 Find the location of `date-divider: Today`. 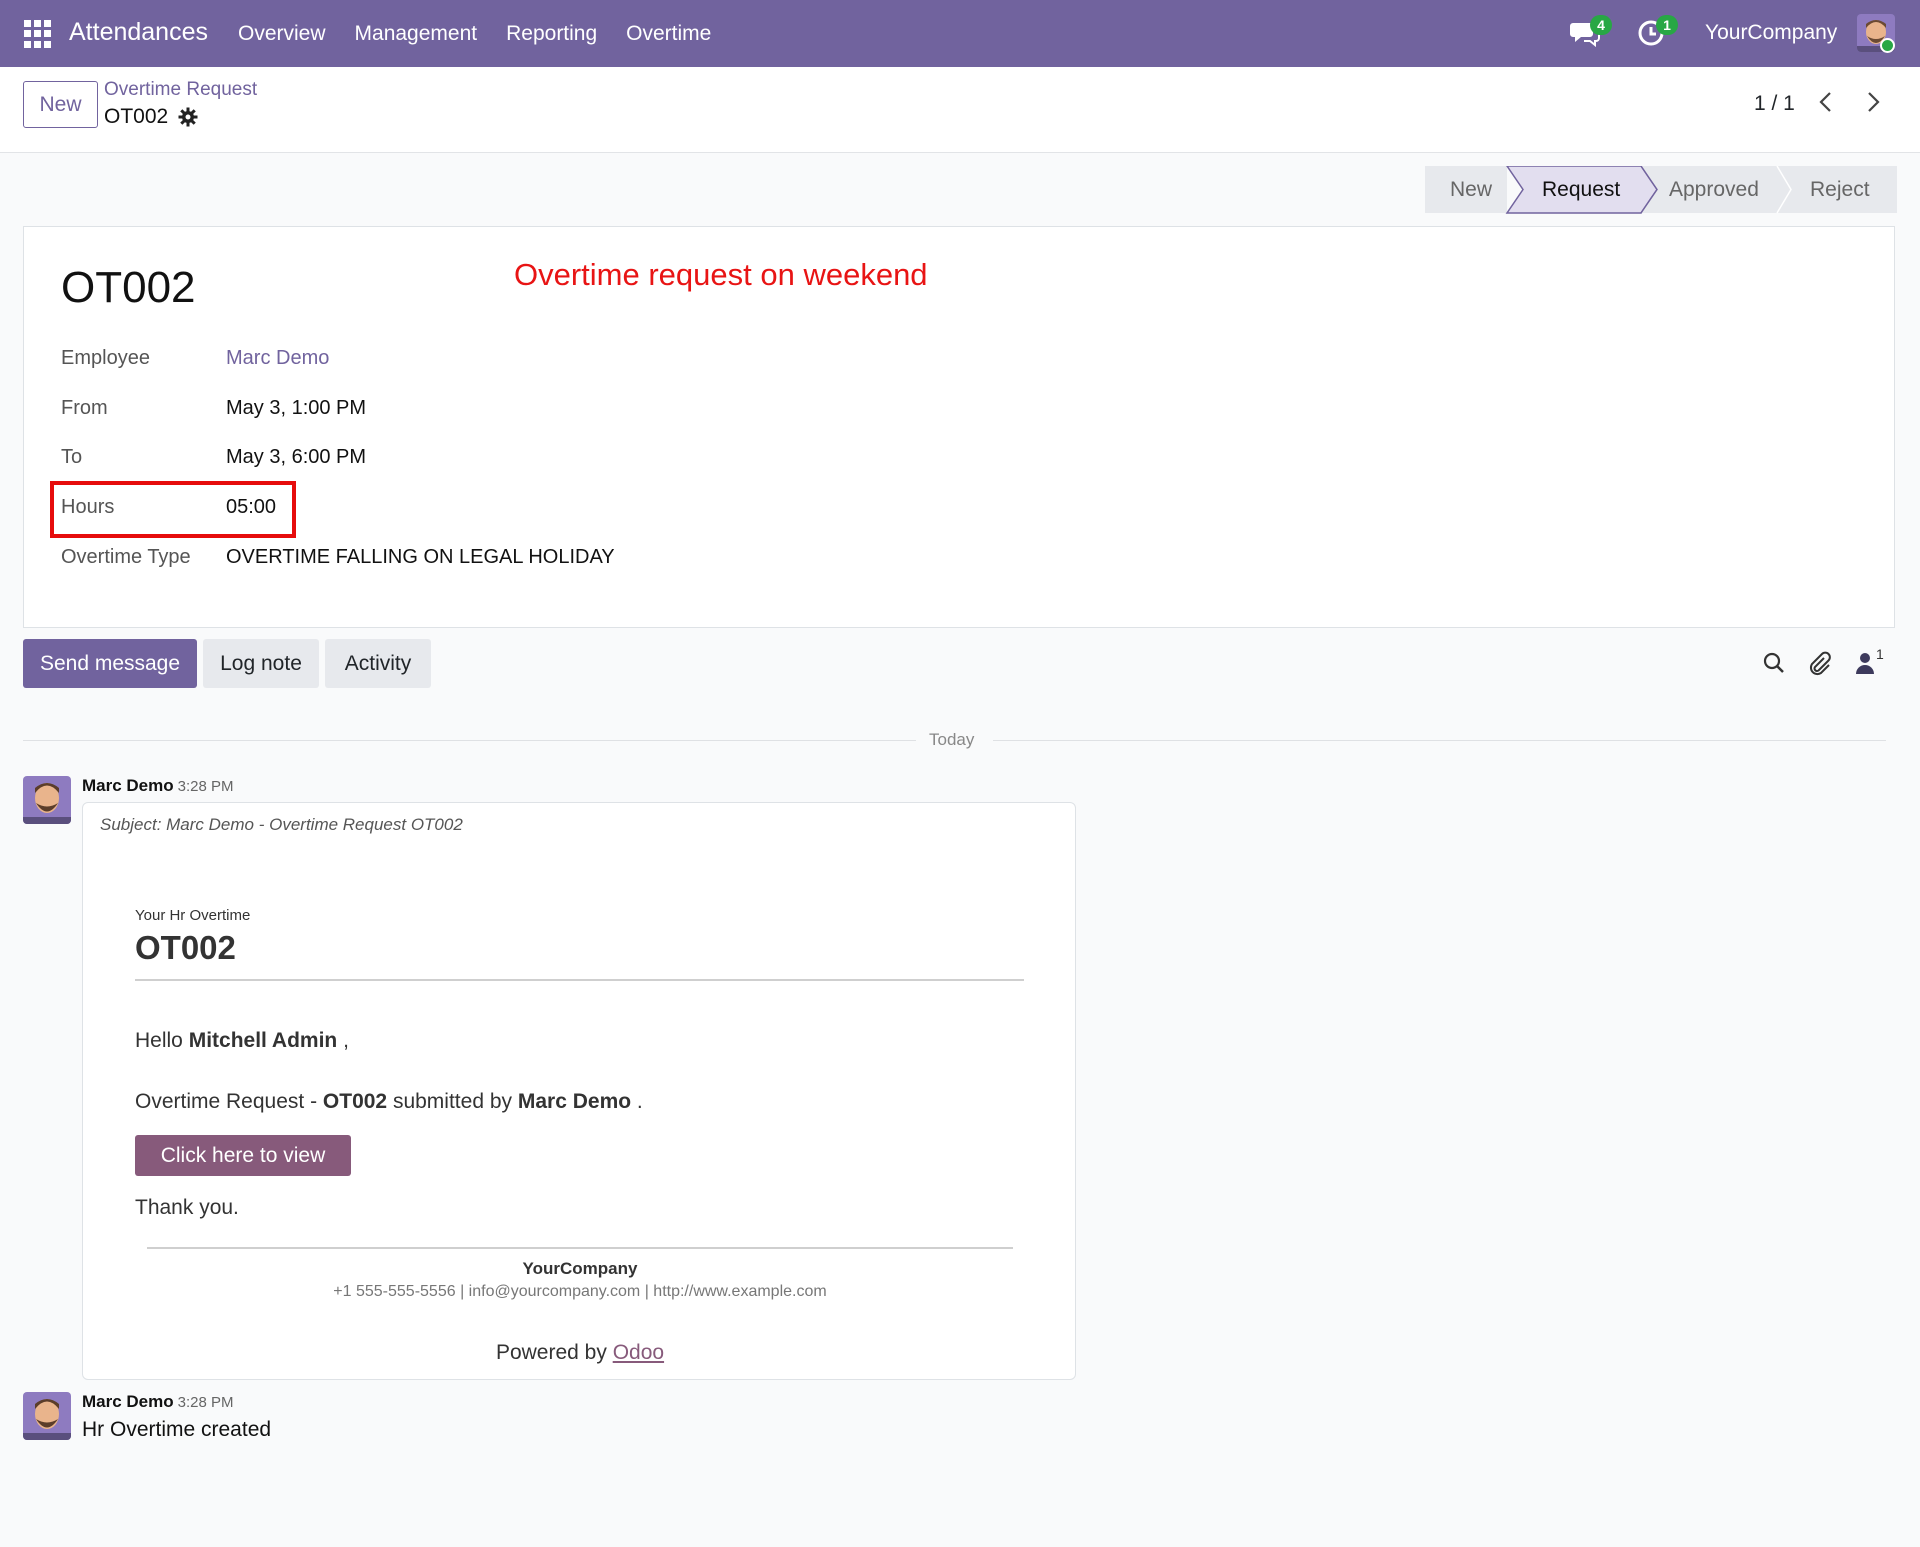

date-divider: Today is located at coordinates (952, 739).